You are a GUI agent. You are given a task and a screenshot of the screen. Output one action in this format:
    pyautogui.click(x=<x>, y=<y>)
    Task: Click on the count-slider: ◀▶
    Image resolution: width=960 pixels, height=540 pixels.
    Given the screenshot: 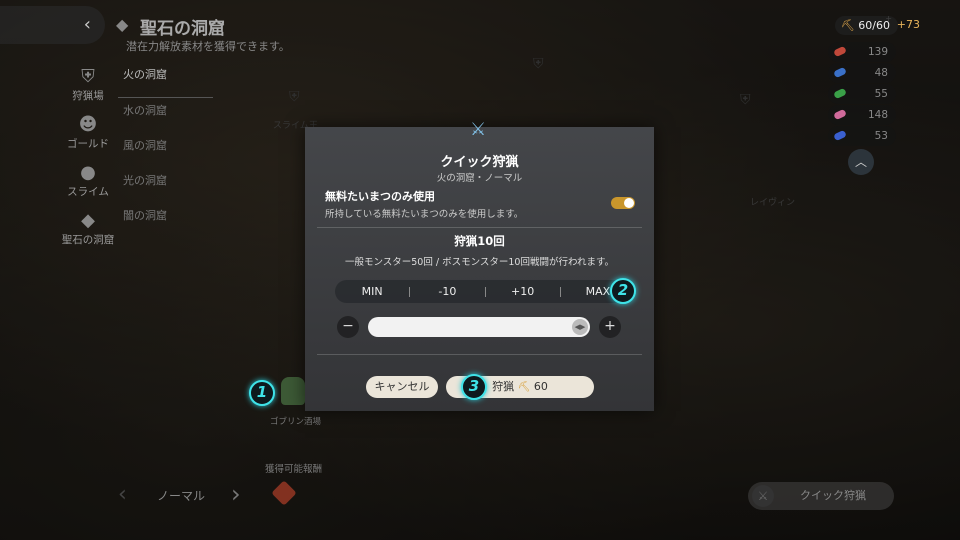 What is the action you would take?
    pyautogui.click(x=479, y=327)
    